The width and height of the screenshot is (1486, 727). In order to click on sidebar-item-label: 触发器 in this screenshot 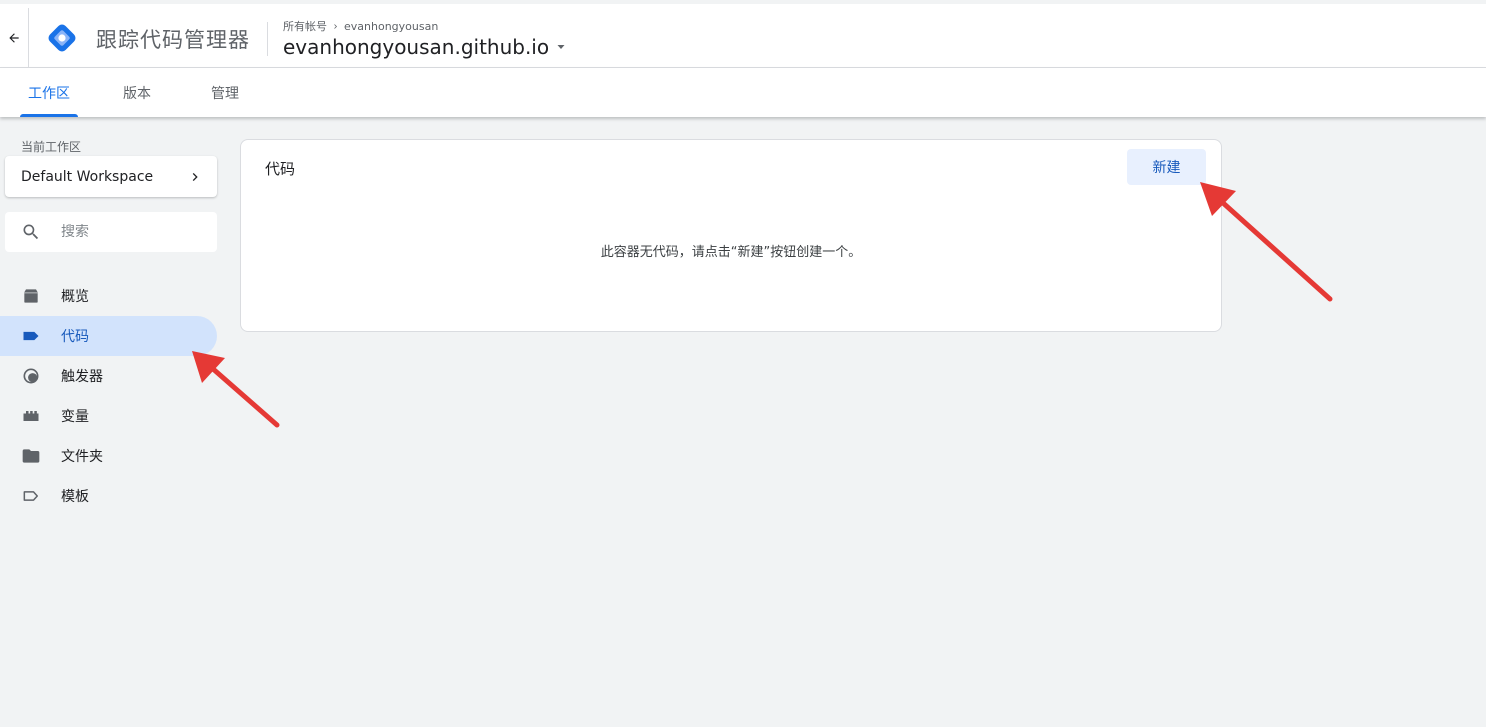, I will do `click(82, 377)`.